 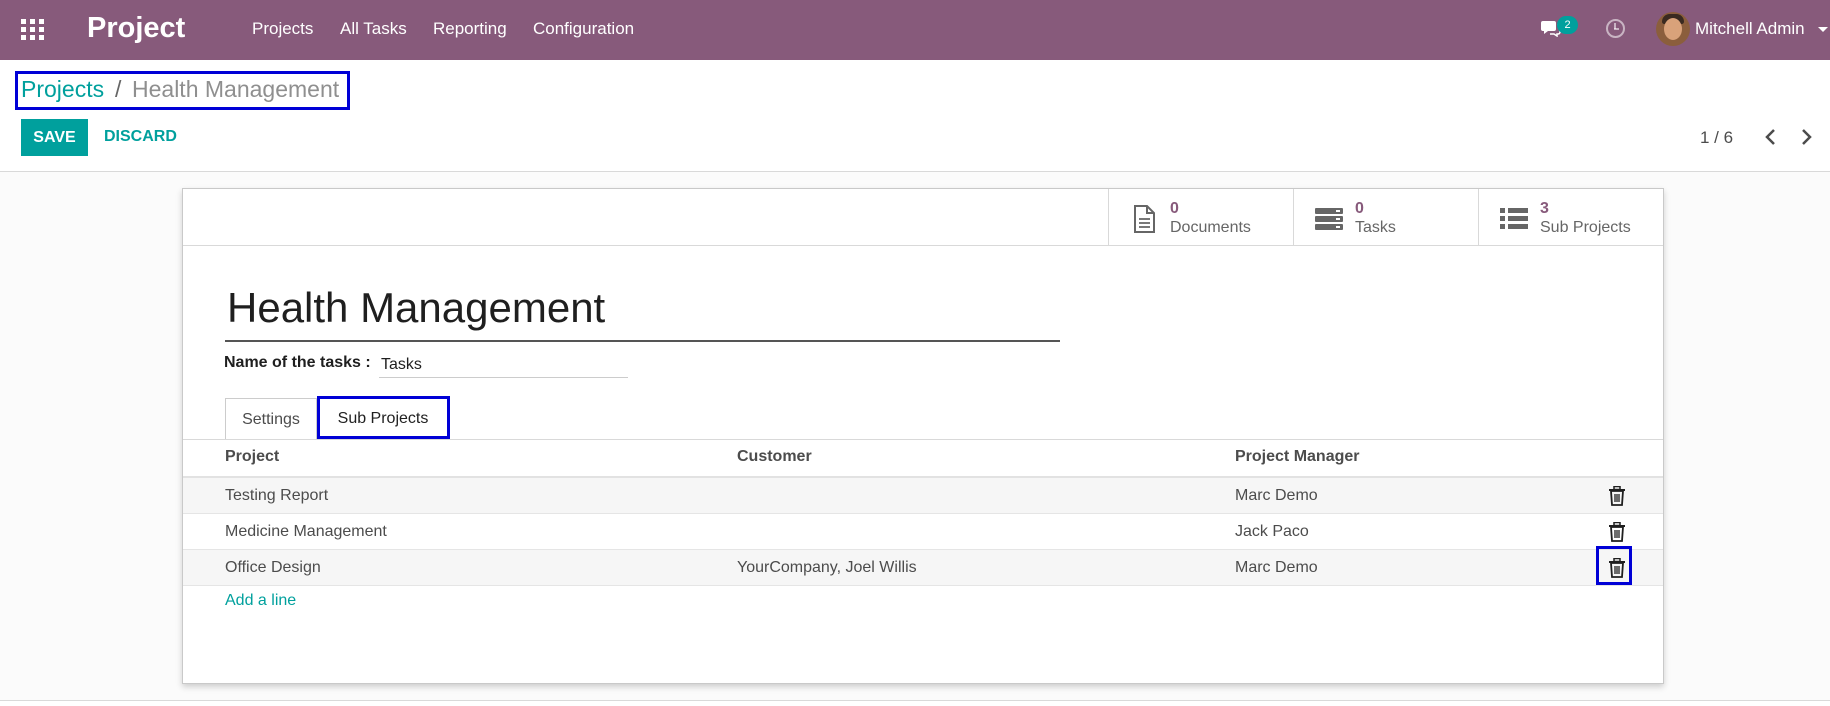 I want to click on cell-project: Office Design, so click(x=273, y=567).